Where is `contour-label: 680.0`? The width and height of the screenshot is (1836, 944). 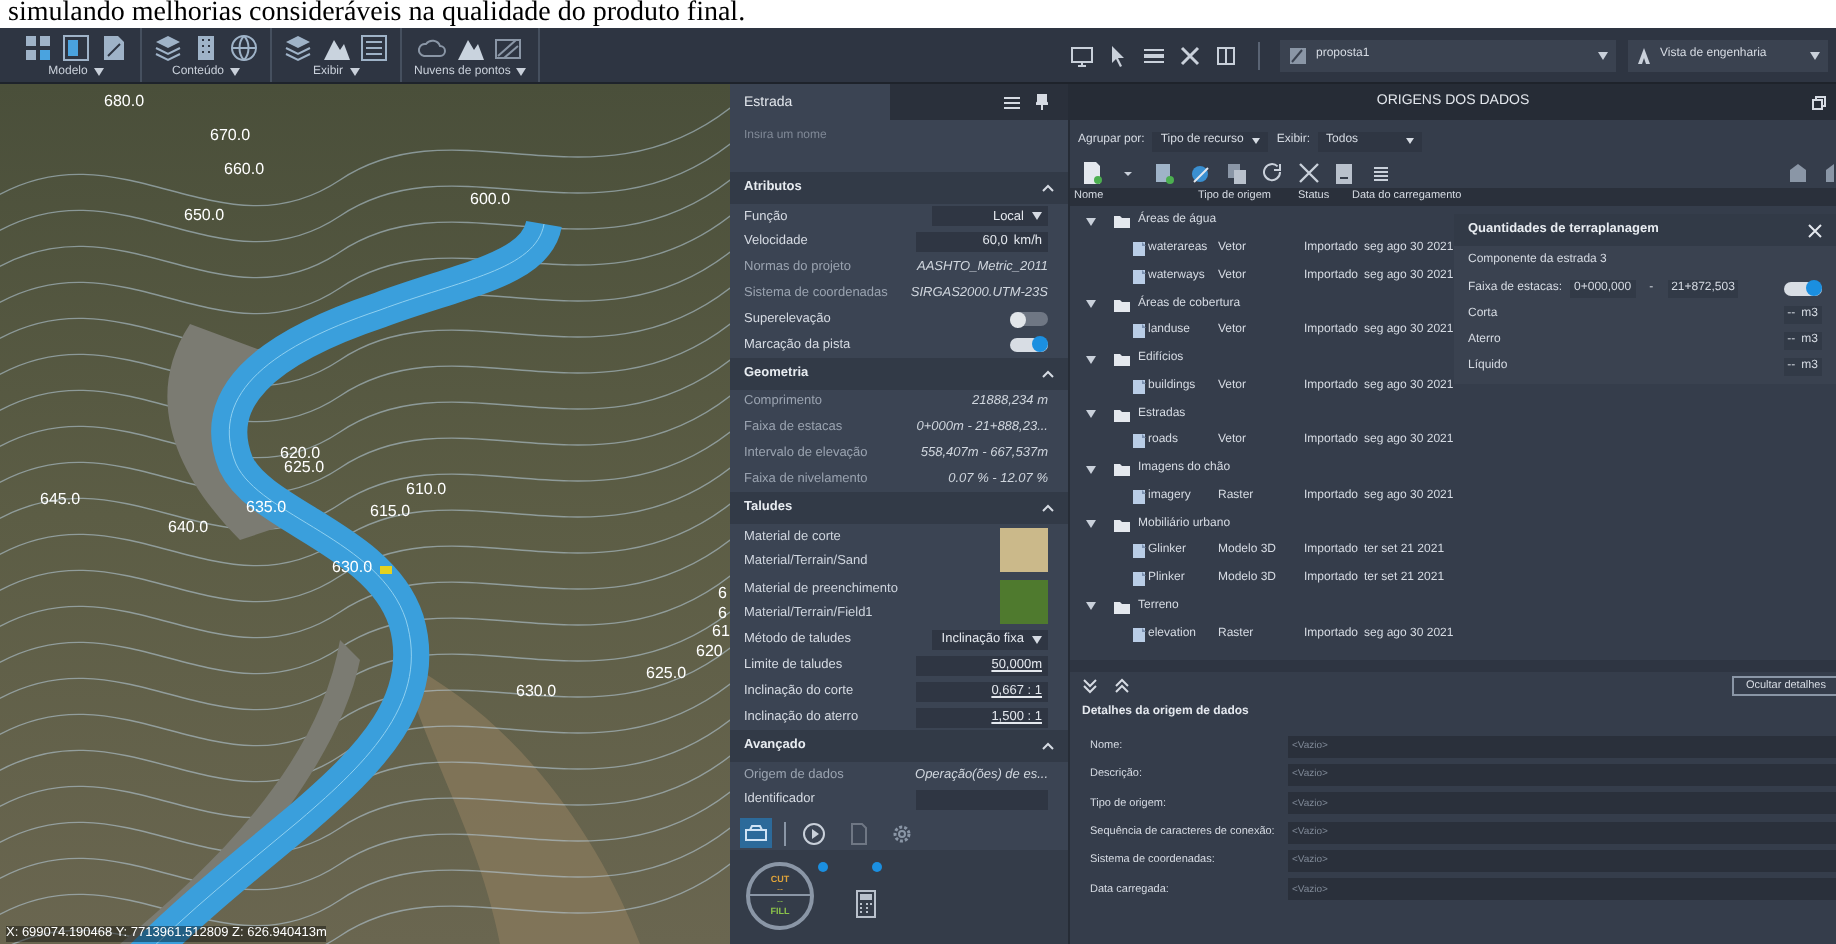
contour-label: 680.0 is located at coordinates (124, 101).